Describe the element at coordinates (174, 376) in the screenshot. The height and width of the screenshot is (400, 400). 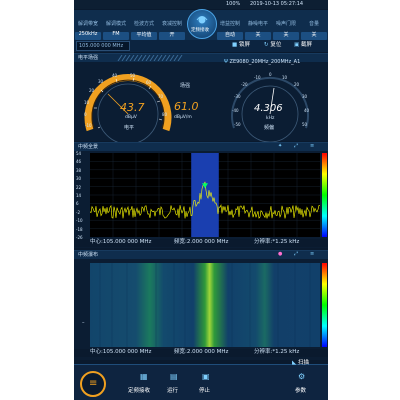
I see `run-icon: ▤` at that location.